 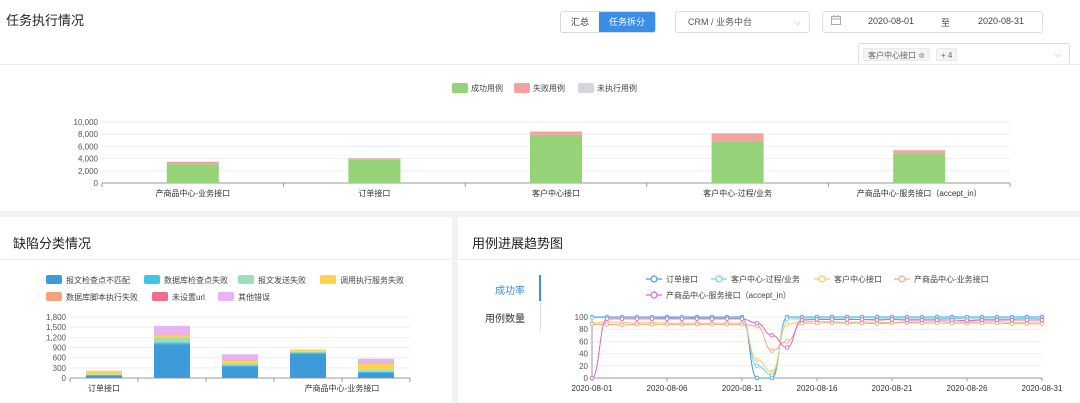 I want to click on x-category-label: 订单接口, so click(x=104, y=388).